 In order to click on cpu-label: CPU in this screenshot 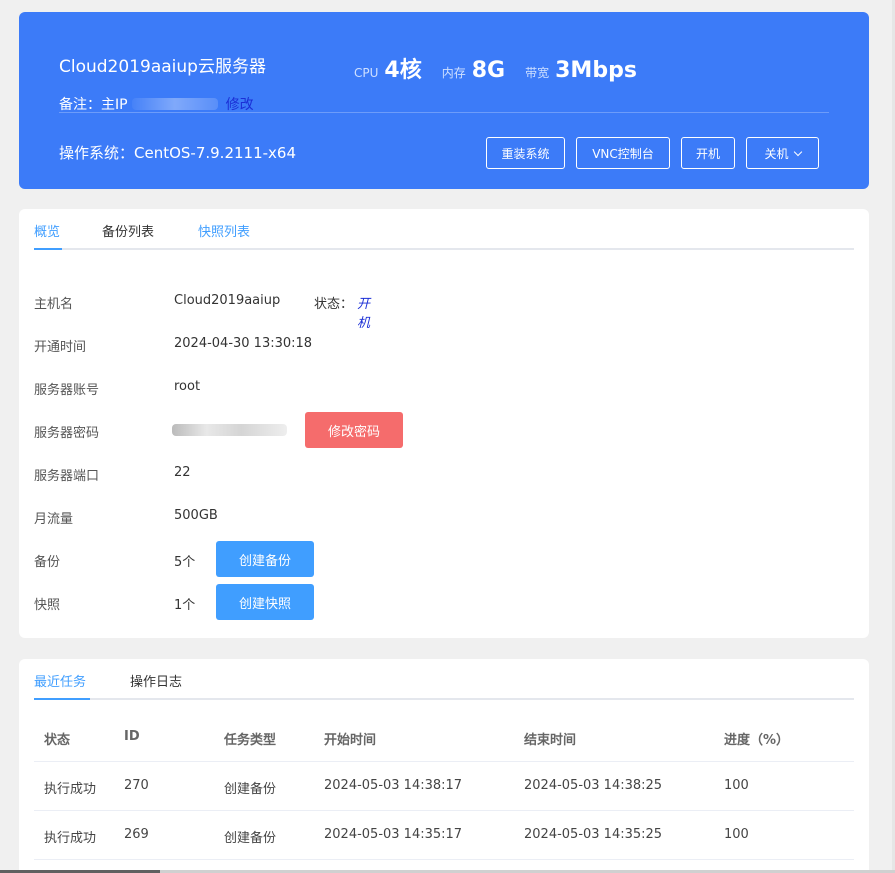, I will do `click(366, 73)`.